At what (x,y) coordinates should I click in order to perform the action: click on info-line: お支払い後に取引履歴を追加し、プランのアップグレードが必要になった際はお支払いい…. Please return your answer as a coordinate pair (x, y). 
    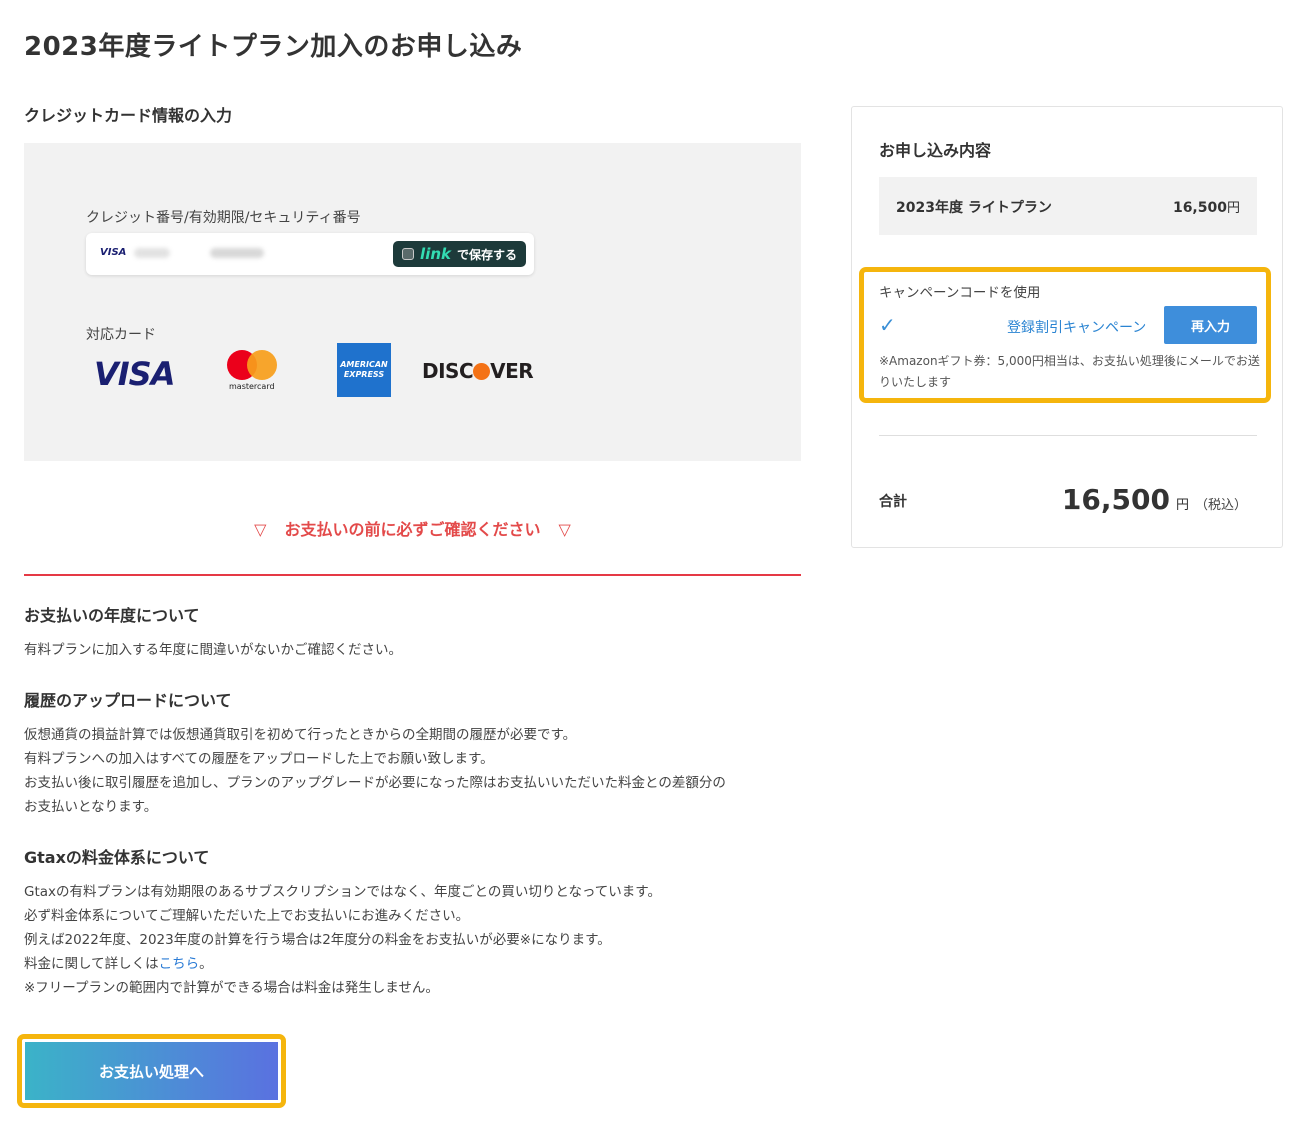
    Looking at the image, I should click on (375, 783).